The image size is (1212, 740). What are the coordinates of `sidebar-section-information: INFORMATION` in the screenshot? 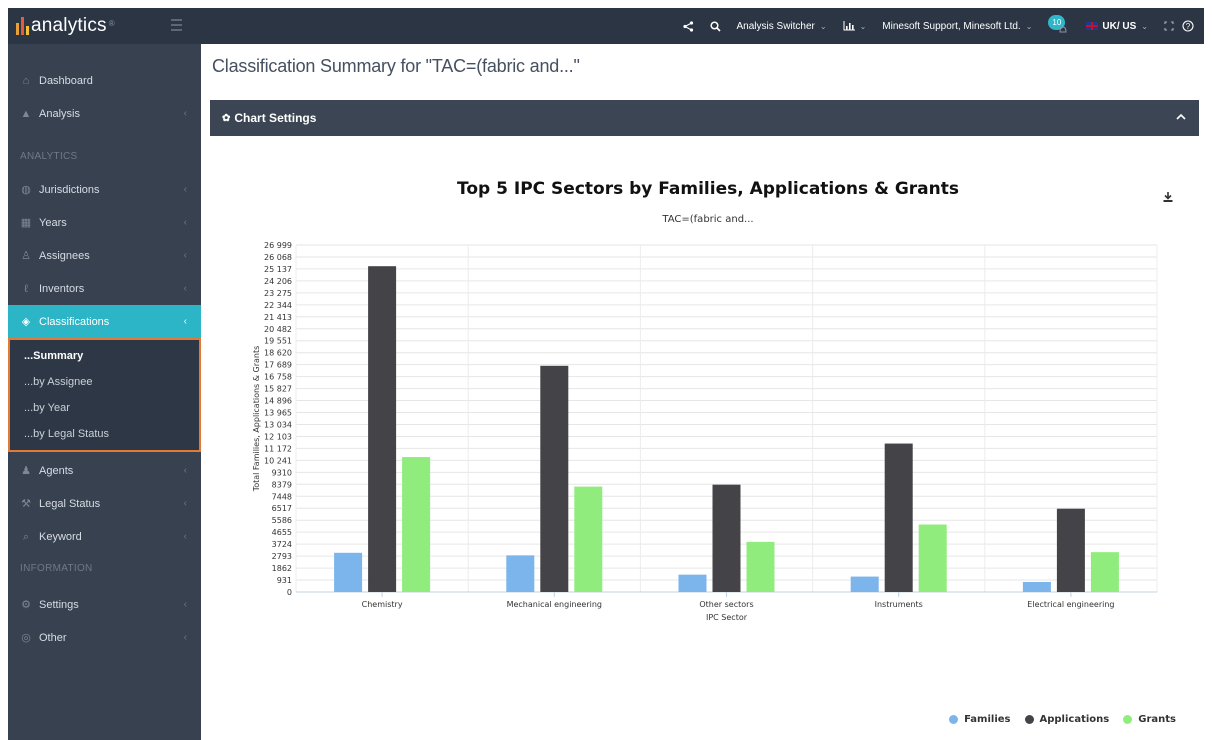 It's located at (56, 568).